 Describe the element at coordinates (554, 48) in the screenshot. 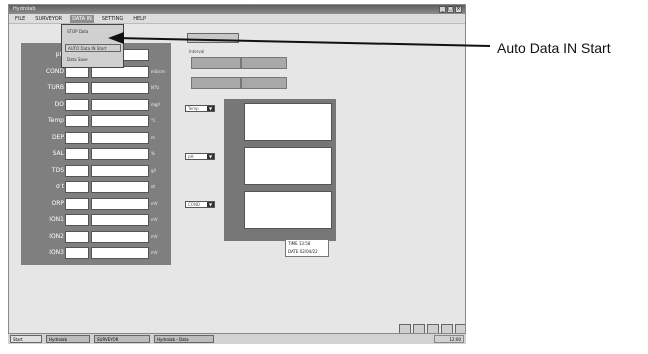

I see `callout-label: Auto Data IN Start` at that location.